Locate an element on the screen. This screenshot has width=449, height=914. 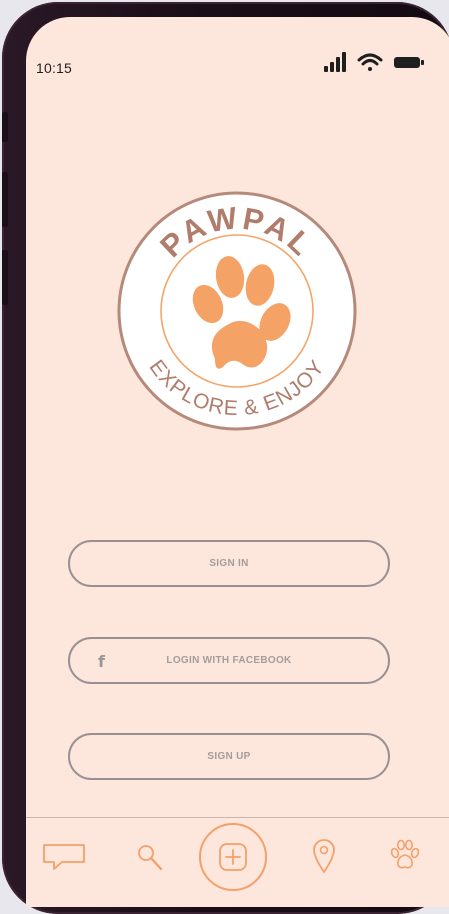
status-icons is located at coordinates (374, 62).